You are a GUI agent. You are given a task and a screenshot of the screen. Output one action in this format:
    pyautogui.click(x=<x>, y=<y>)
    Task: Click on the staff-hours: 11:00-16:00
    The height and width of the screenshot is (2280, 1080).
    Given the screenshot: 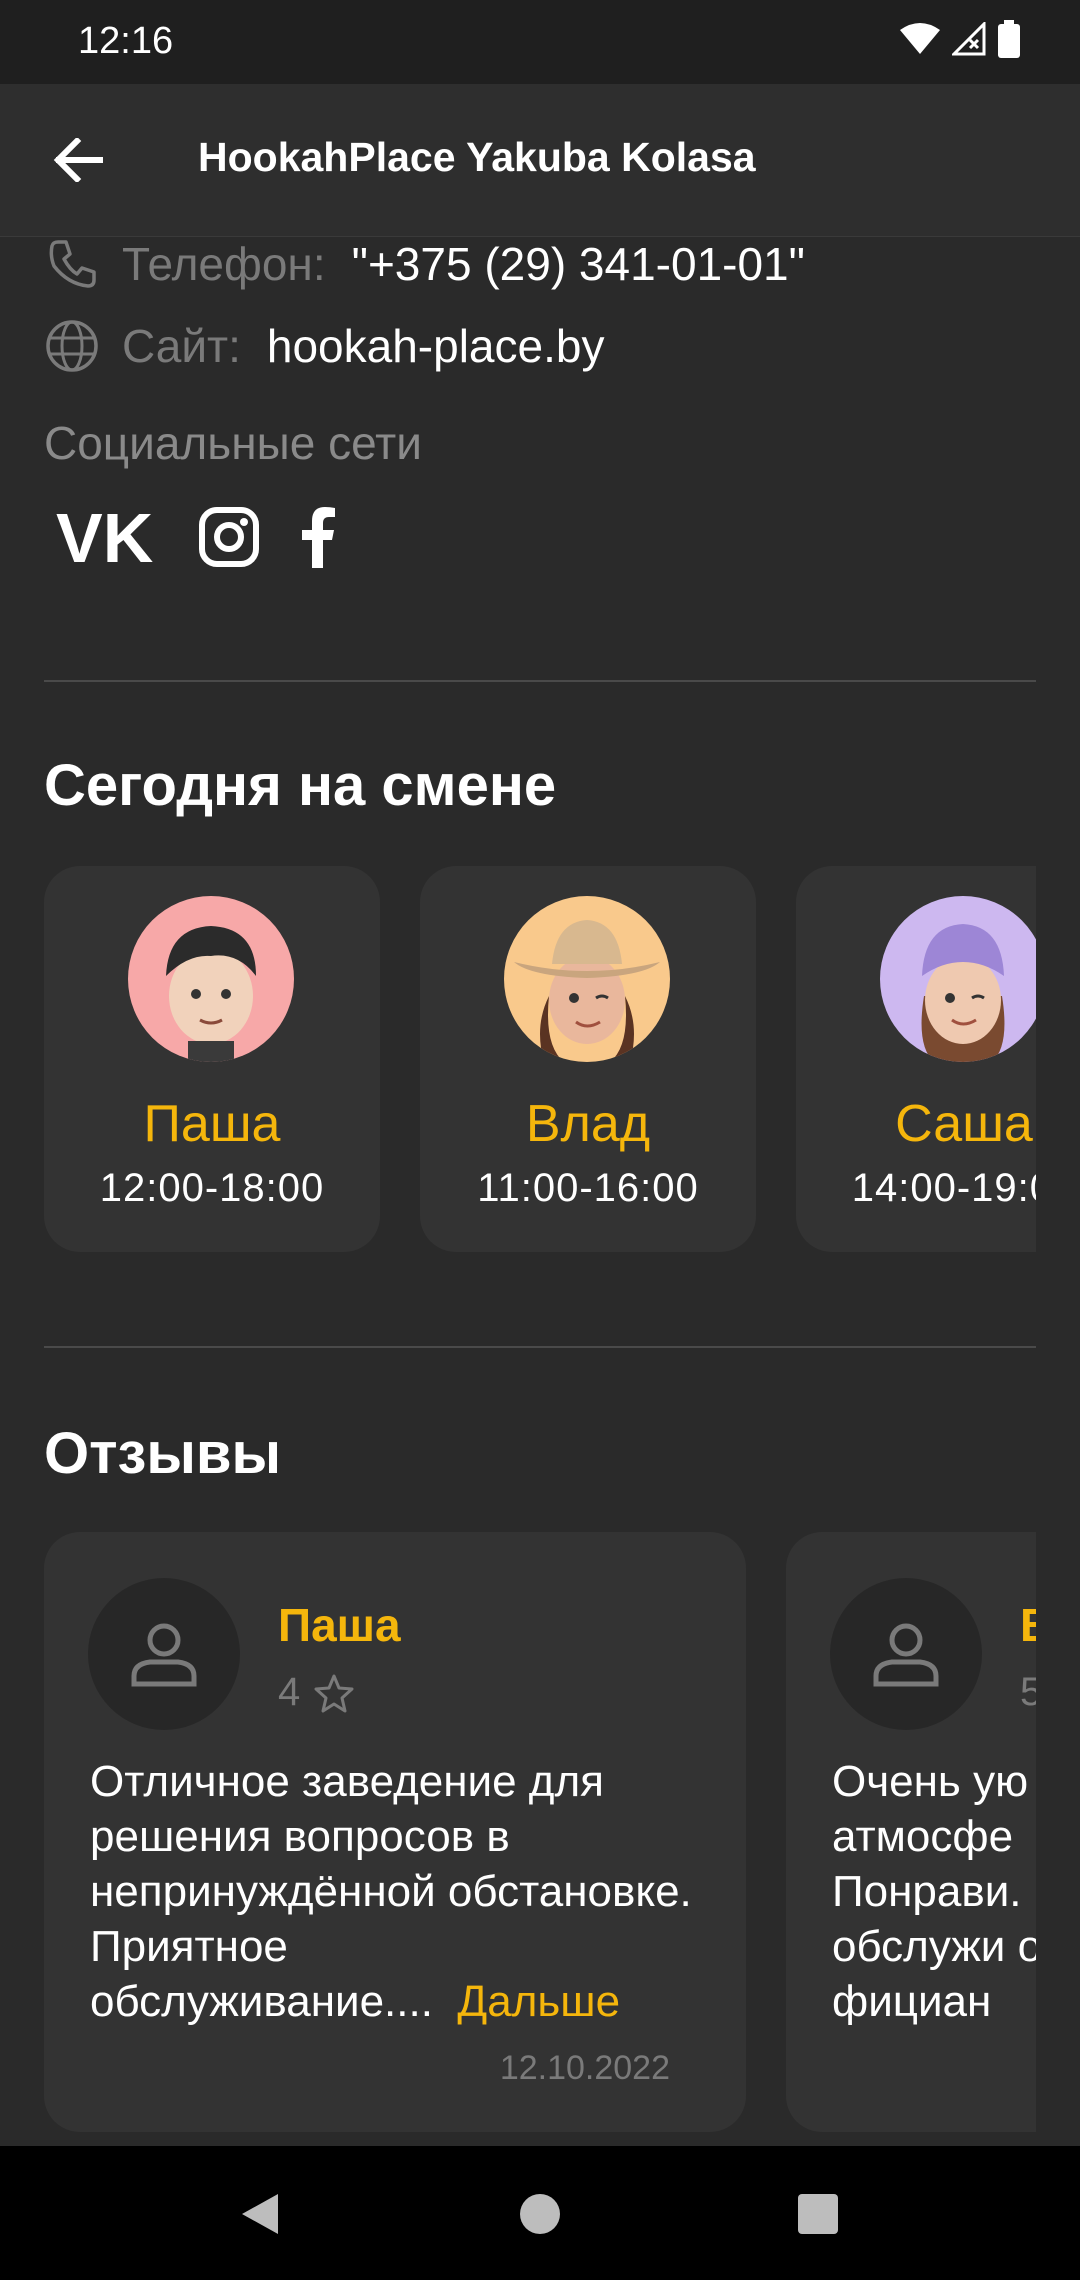 What is the action you would take?
    pyautogui.click(x=588, y=1188)
    